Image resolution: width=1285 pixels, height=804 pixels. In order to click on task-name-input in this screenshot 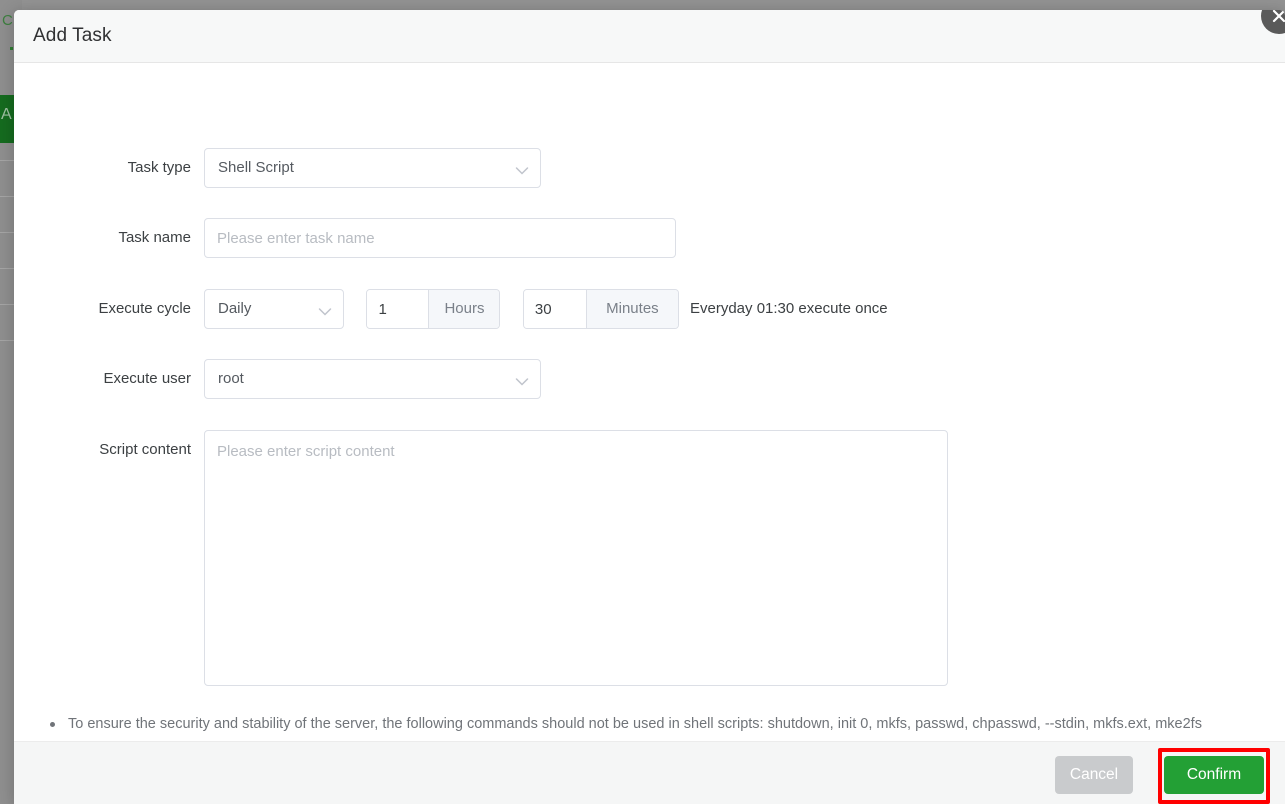, I will do `click(440, 238)`.